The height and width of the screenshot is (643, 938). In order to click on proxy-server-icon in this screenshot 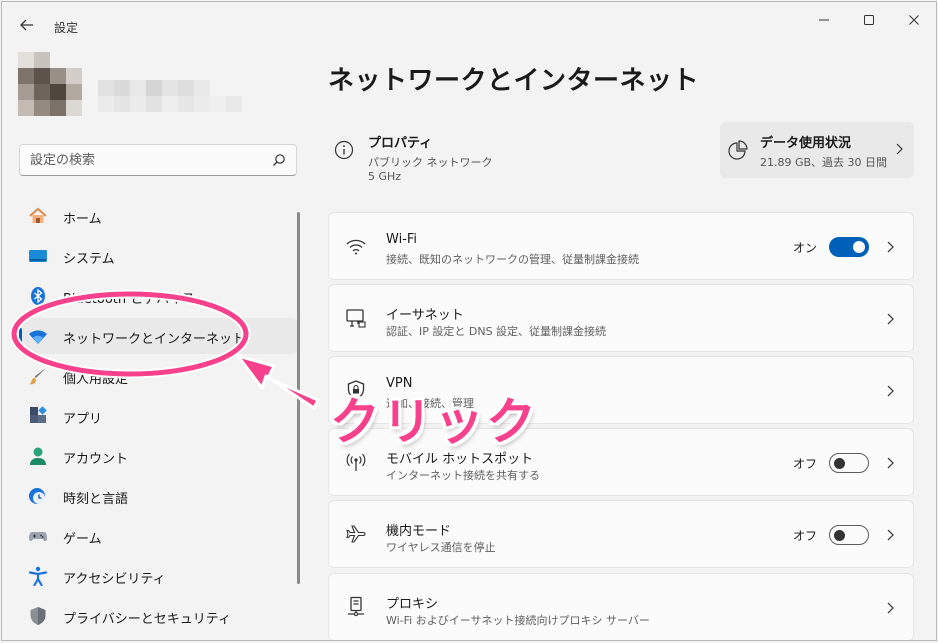, I will do `click(356, 606)`.